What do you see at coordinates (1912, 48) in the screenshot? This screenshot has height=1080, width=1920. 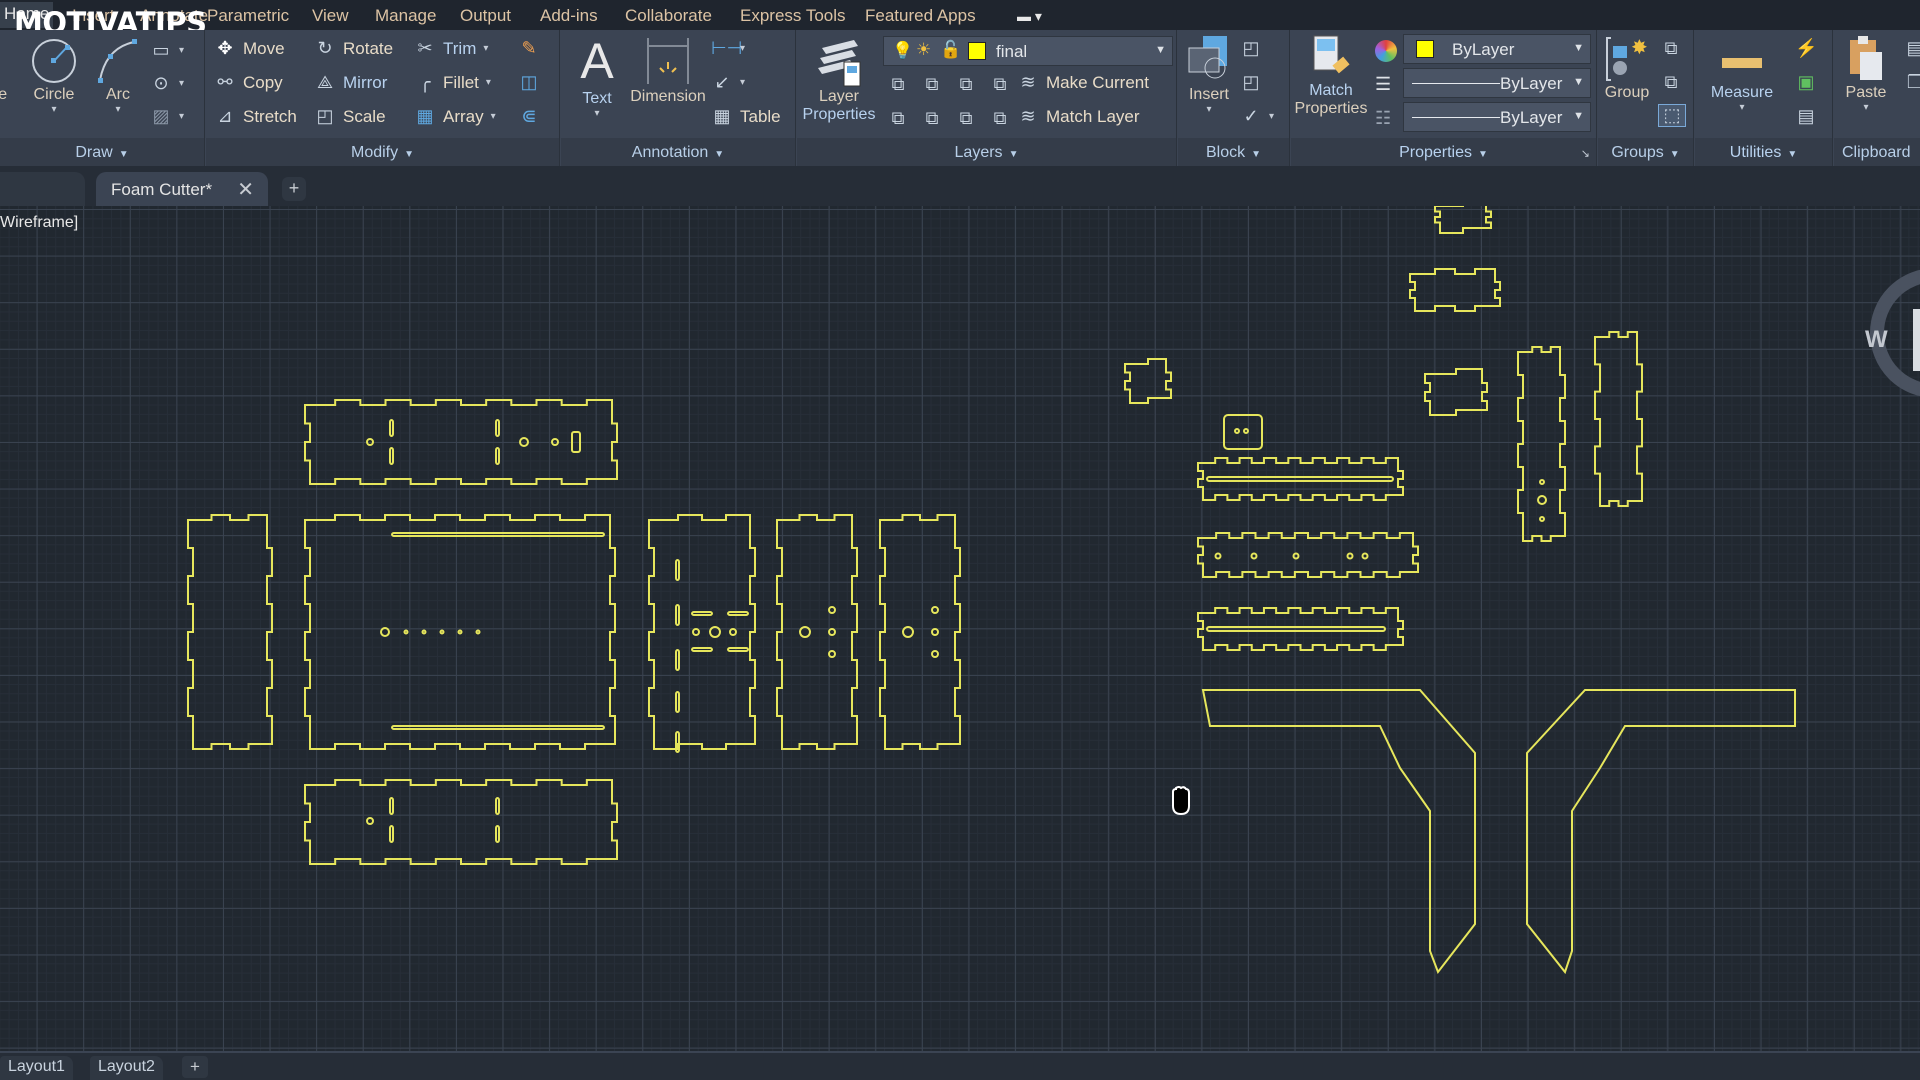 I see `cut-button: ▤` at bounding box center [1912, 48].